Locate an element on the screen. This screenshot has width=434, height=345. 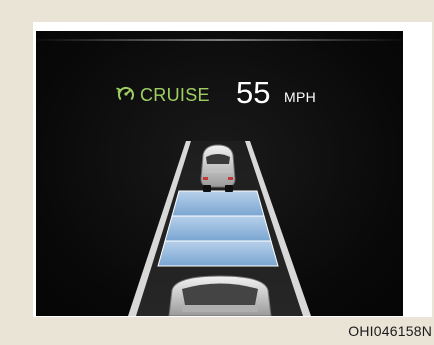
figure-code: OHI046158N is located at coordinates (390, 331).